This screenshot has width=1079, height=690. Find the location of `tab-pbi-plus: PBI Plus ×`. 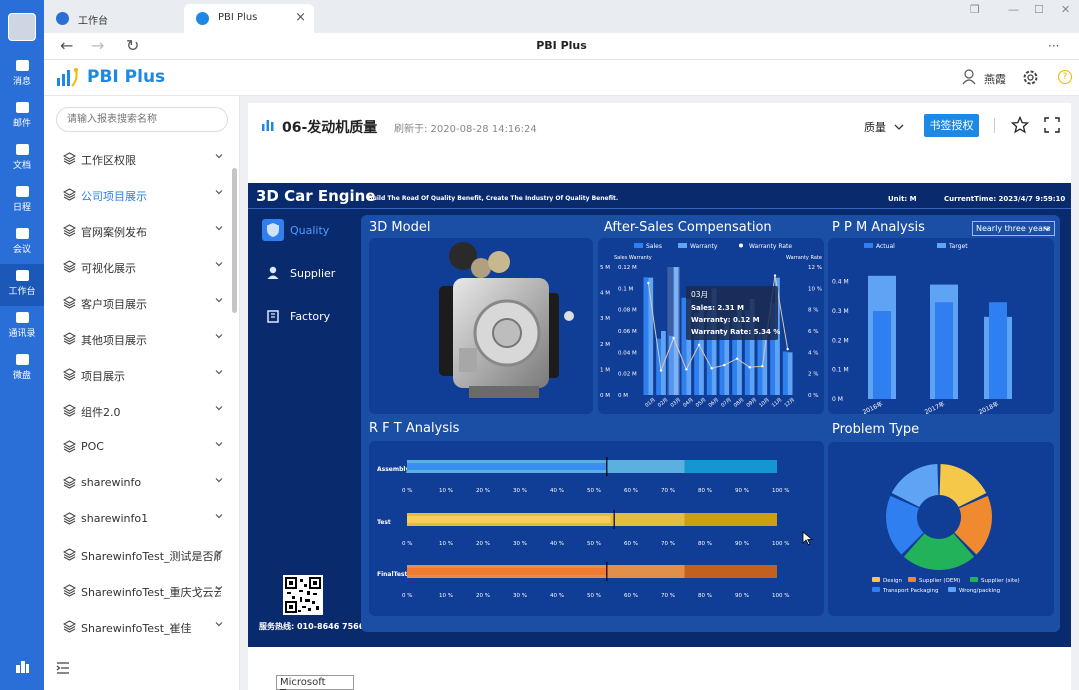

tab-pbi-plus: PBI Plus × is located at coordinates (249, 18).